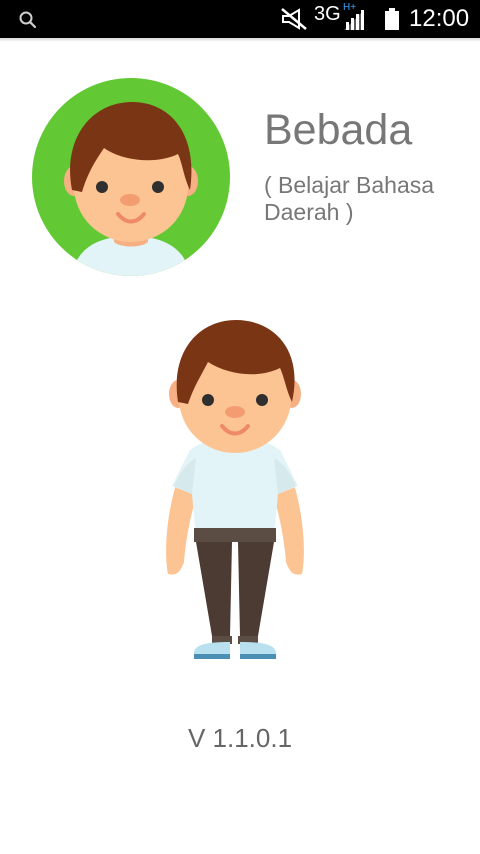 This screenshot has width=480, height=854. I want to click on character-illustration, so click(235, 489).